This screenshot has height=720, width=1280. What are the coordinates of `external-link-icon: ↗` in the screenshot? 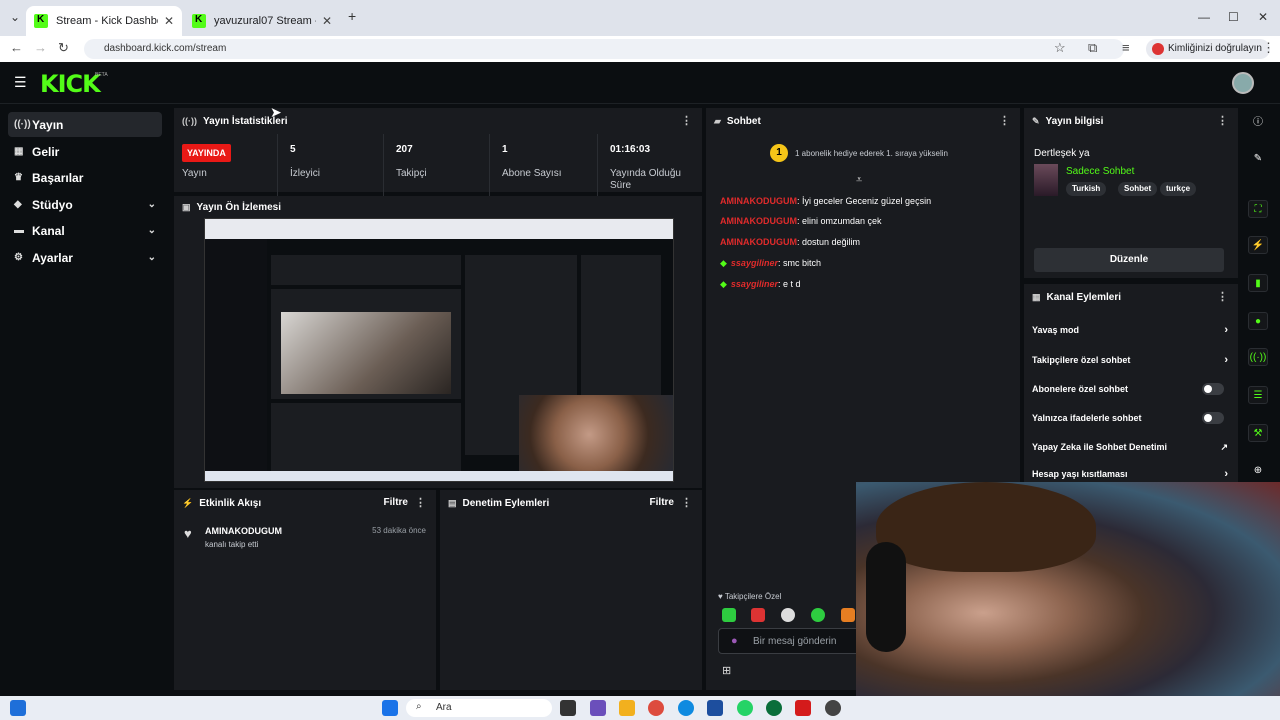 It's located at (1224, 446).